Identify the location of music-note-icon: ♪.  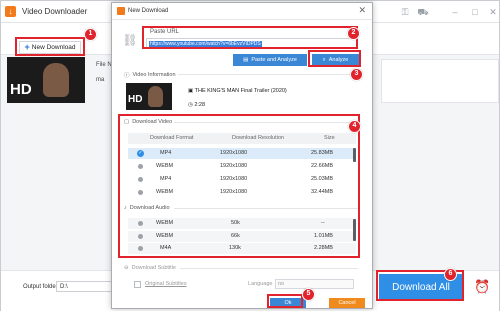
(125, 208).